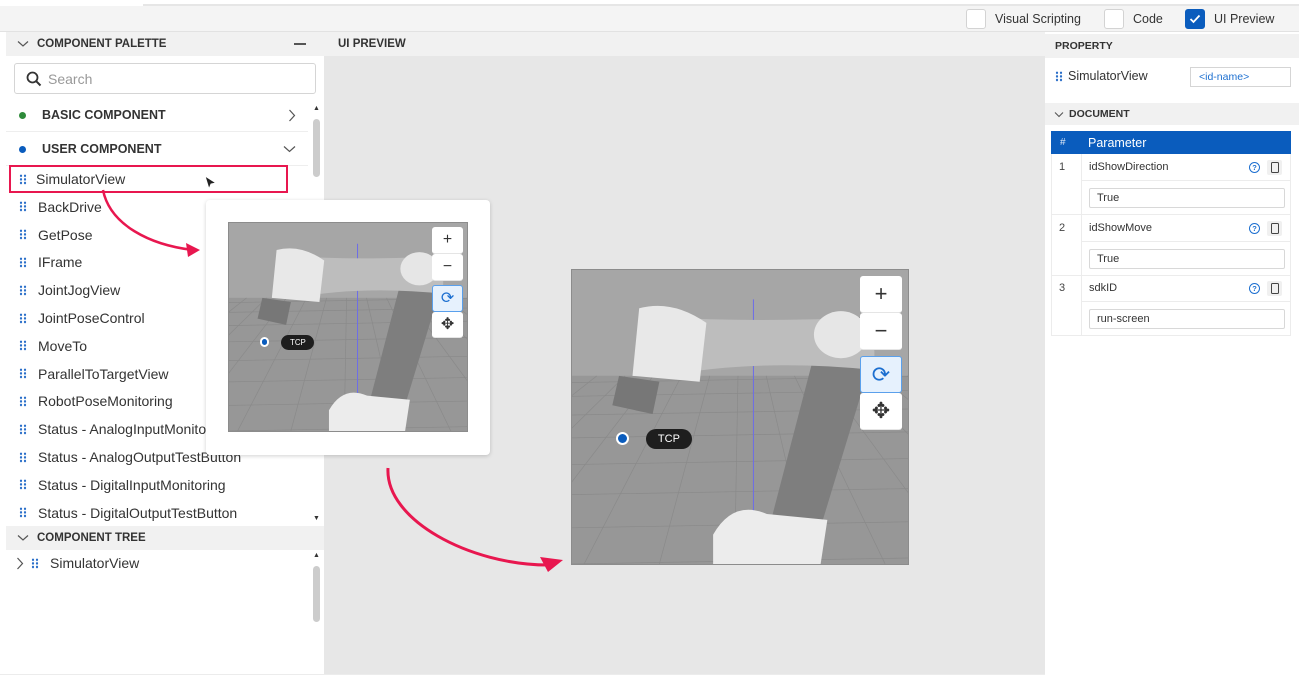  Describe the element at coordinates (77, 563) in the screenshot. I see `tree-node-simulatorview: SimulatorView` at that location.